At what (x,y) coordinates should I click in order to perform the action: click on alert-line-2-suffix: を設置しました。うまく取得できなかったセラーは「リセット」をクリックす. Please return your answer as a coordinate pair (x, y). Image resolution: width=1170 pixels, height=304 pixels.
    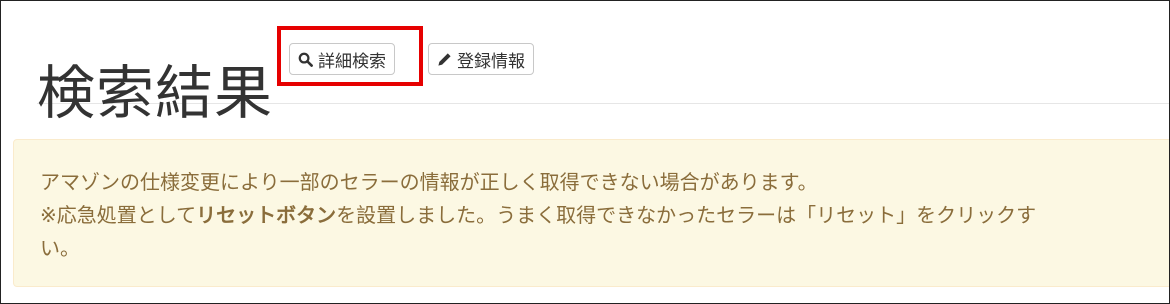
    Looking at the image, I should click on (686, 215).